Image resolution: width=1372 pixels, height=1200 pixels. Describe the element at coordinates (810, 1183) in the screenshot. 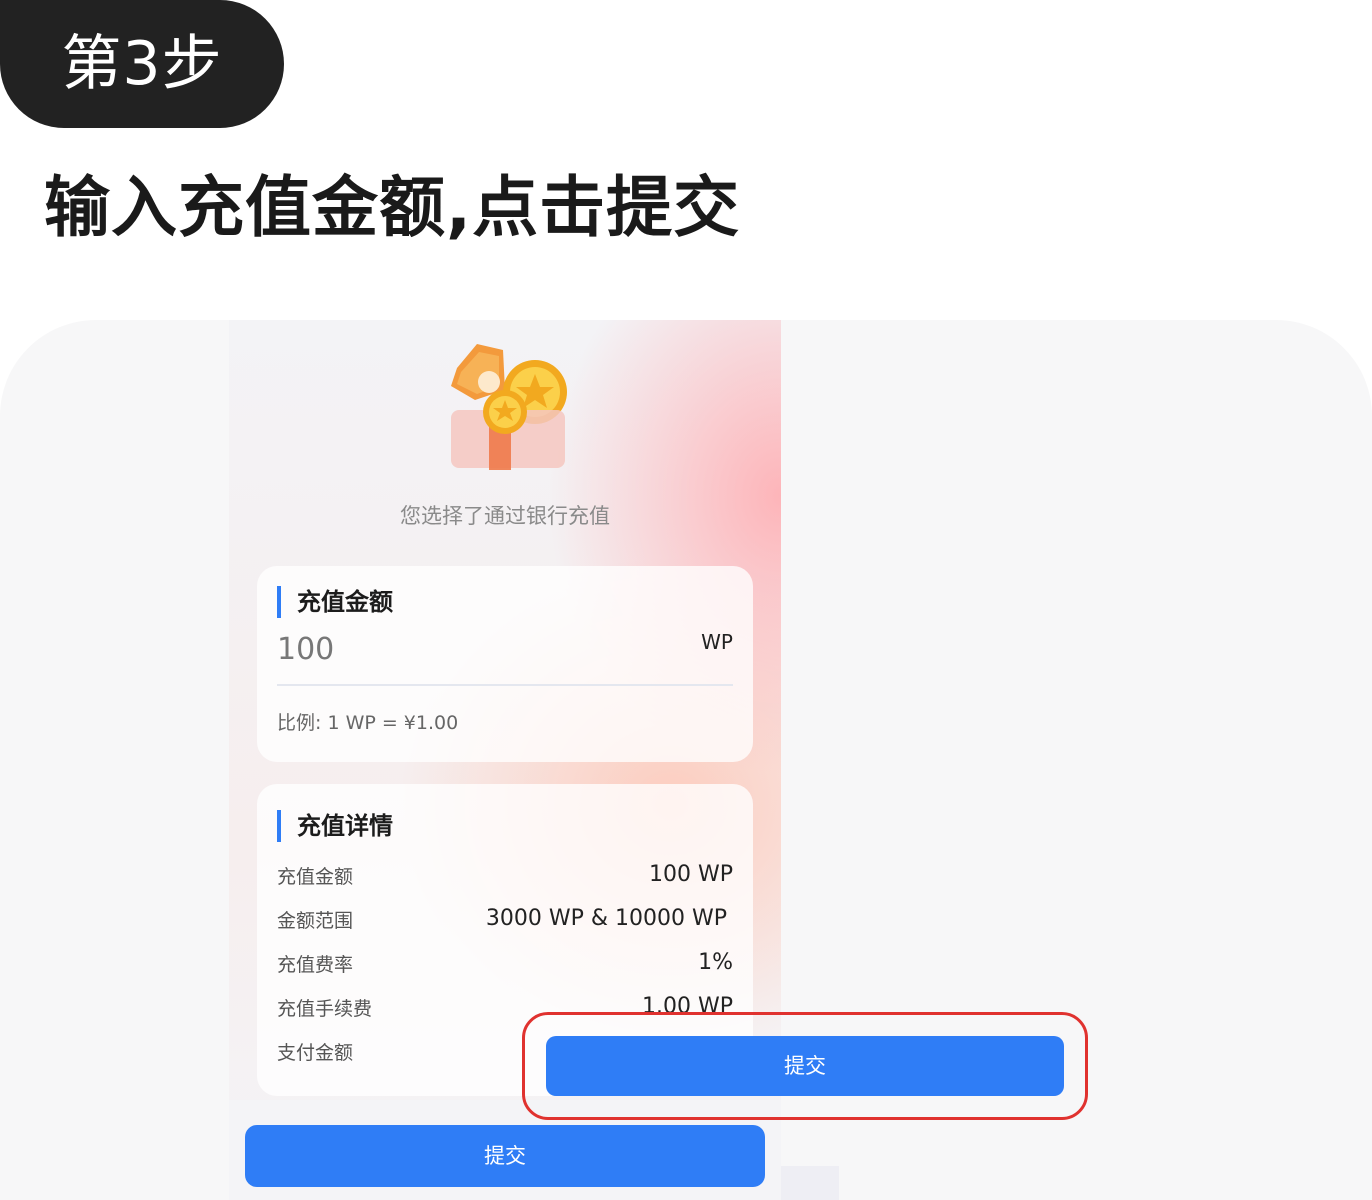

I see `background-strip` at that location.